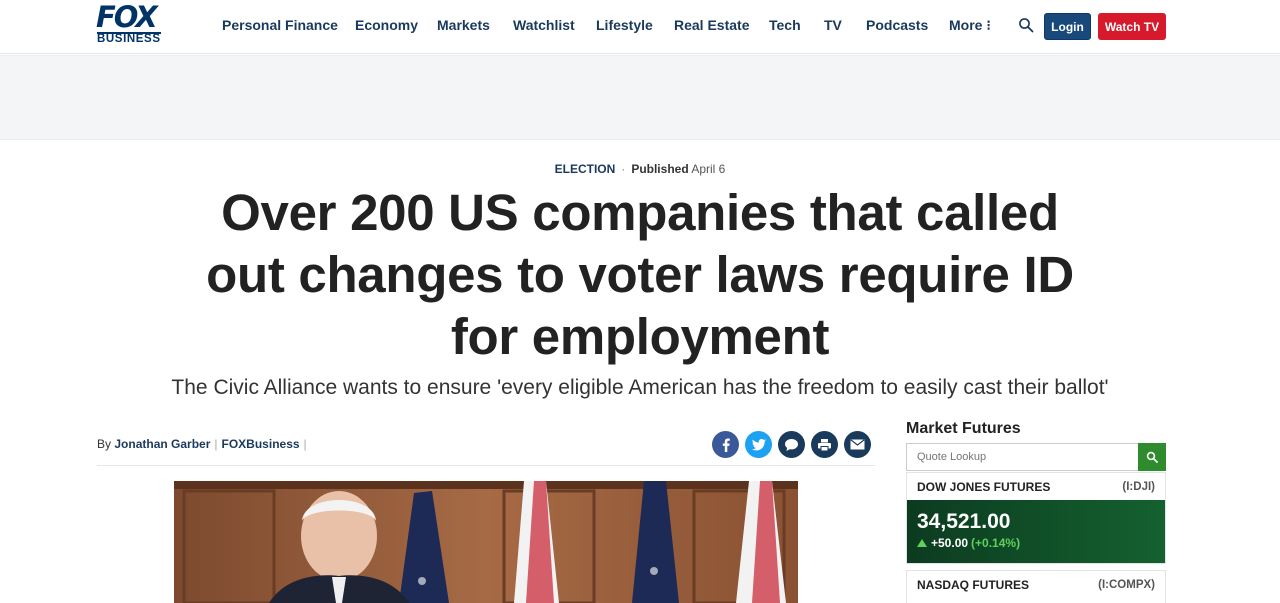 The width and height of the screenshot is (1280, 603). Describe the element at coordinates (833, 25) in the screenshot. I see `nav-tv: TV` at that location.